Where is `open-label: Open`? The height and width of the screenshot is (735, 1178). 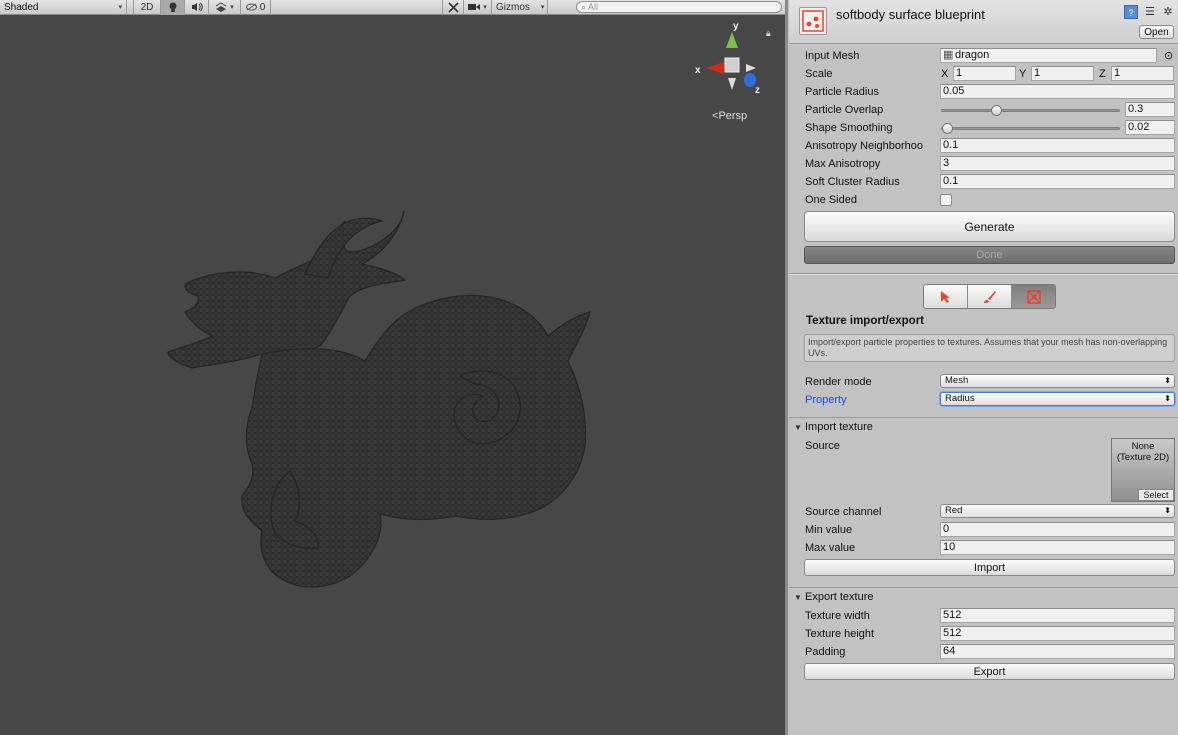
open-label: Open is located at coordinates (1156, 32).